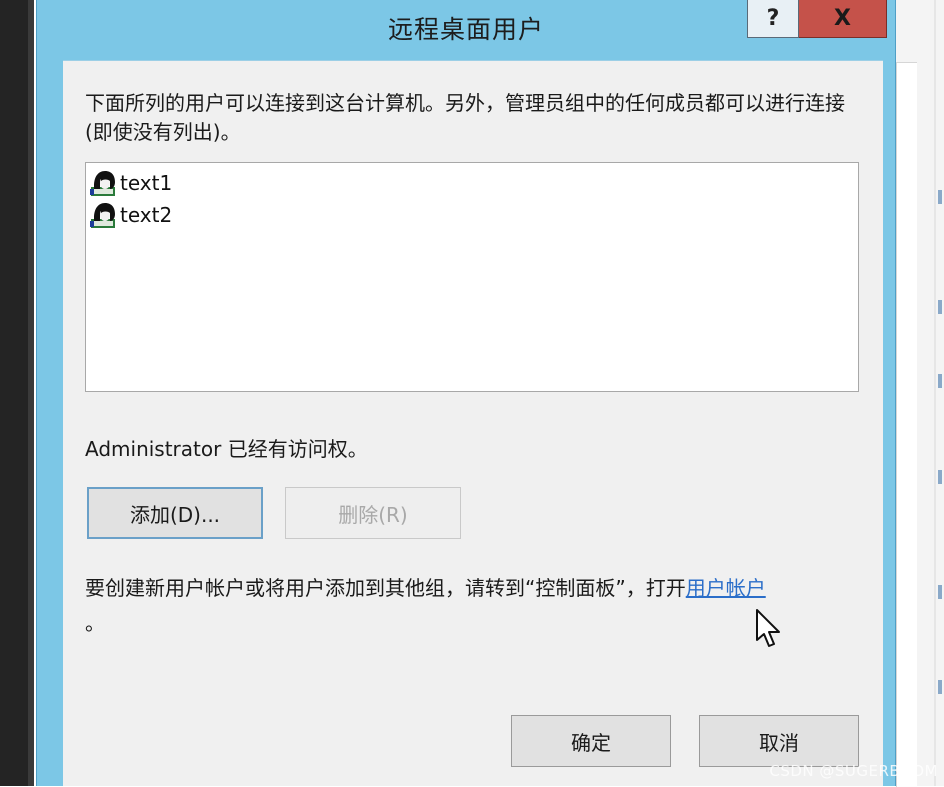 Image resolution: width=944 pixels, height=787 pixels. Describe the element at coordinates (779, 741) in the screenshot. I see `cancel-button: 取消` at that location.